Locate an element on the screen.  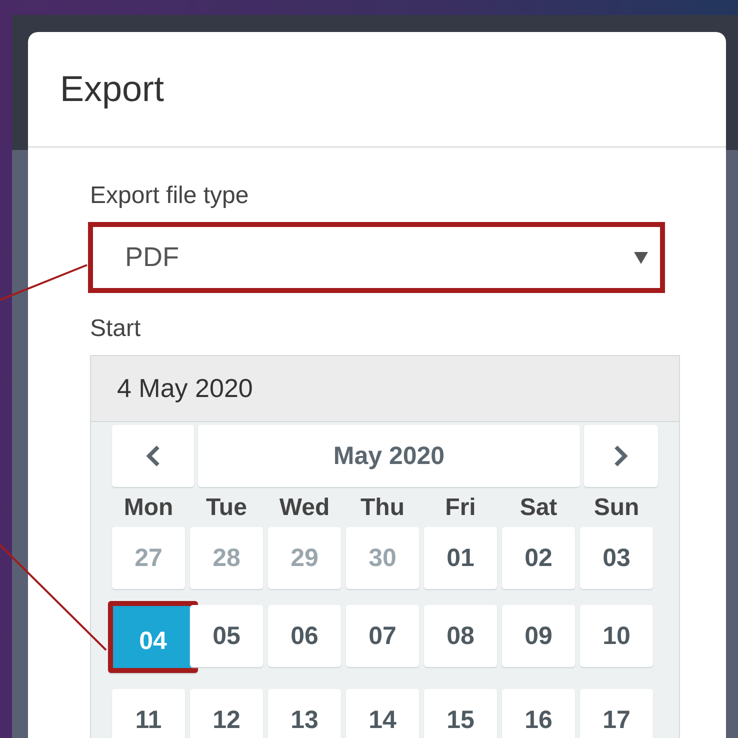
weekday-label: Sun is located at coordinates (616, 508).